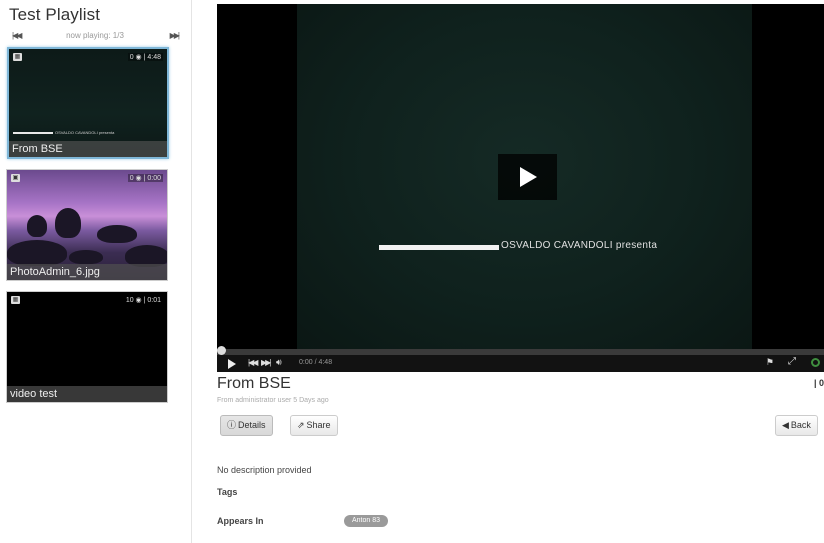 The width and height of the screenshot is (824, 543). Describe the element at coordinates (301, 425) in the screenshot. I see `share-icon: ⇗` at that location.